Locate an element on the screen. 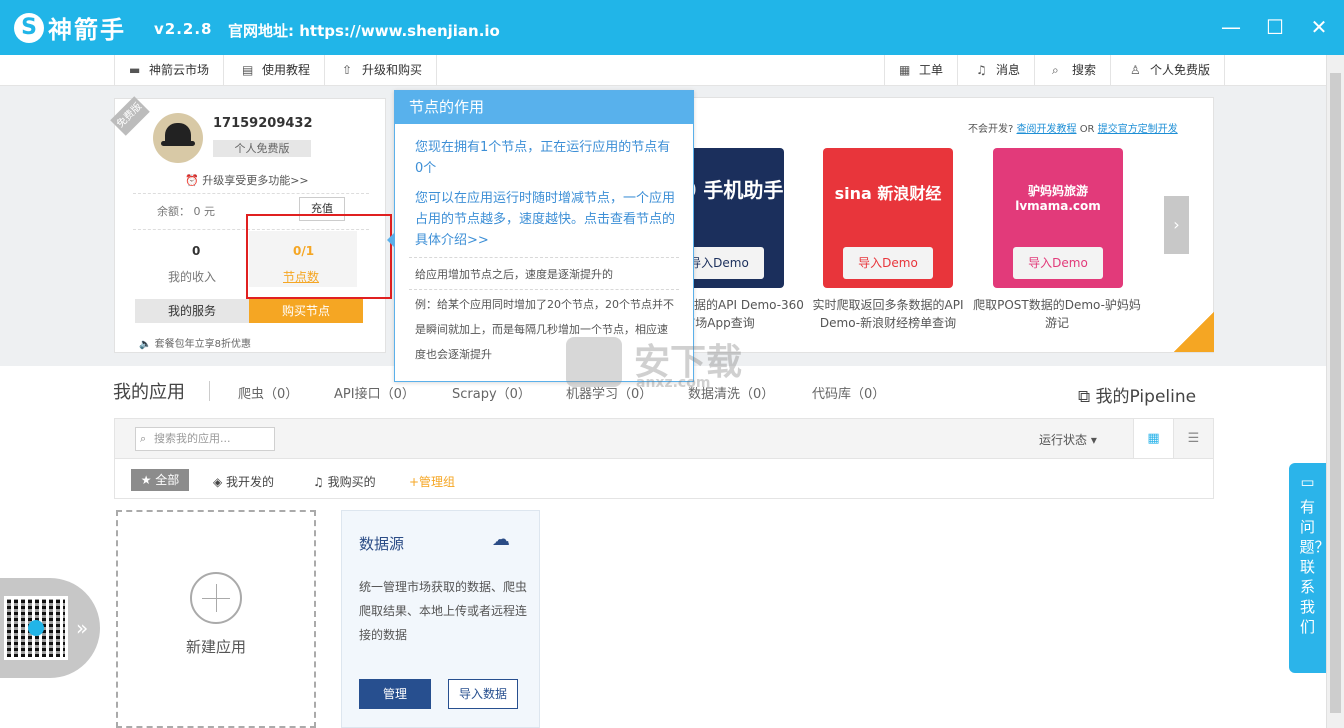 Image resolution: width=1344 pixels, height=728 pixels. pipeline-label: 我的Pipeline is located at coordinates (1146, 397).